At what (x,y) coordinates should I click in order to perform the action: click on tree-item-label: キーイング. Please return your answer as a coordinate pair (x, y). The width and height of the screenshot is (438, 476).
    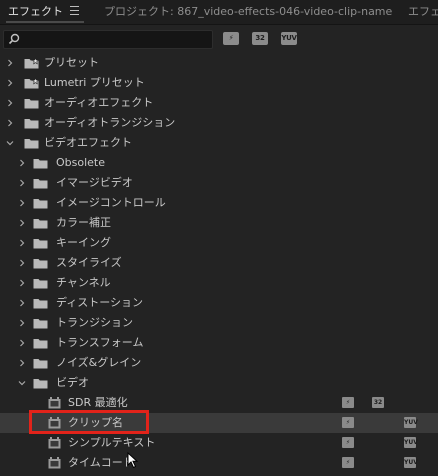
    Looking at the image, I should click on (83, 242).